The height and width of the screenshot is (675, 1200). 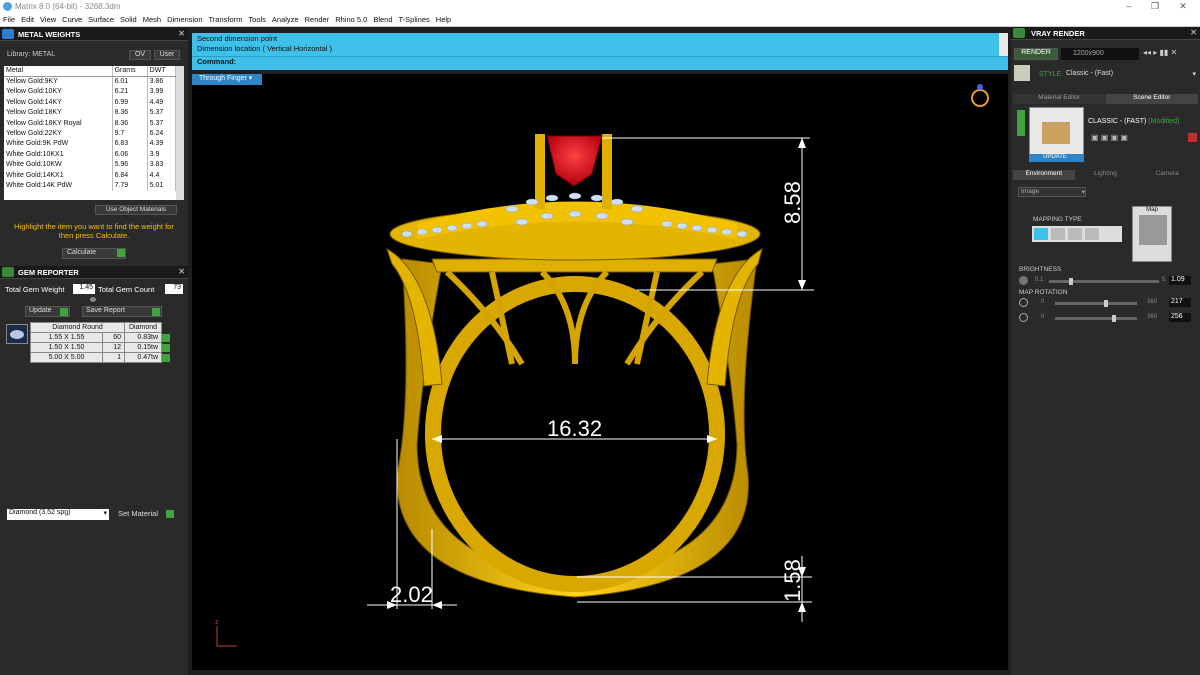 I want to click on save-report-button: Save Report, so click(x=122, y=311).